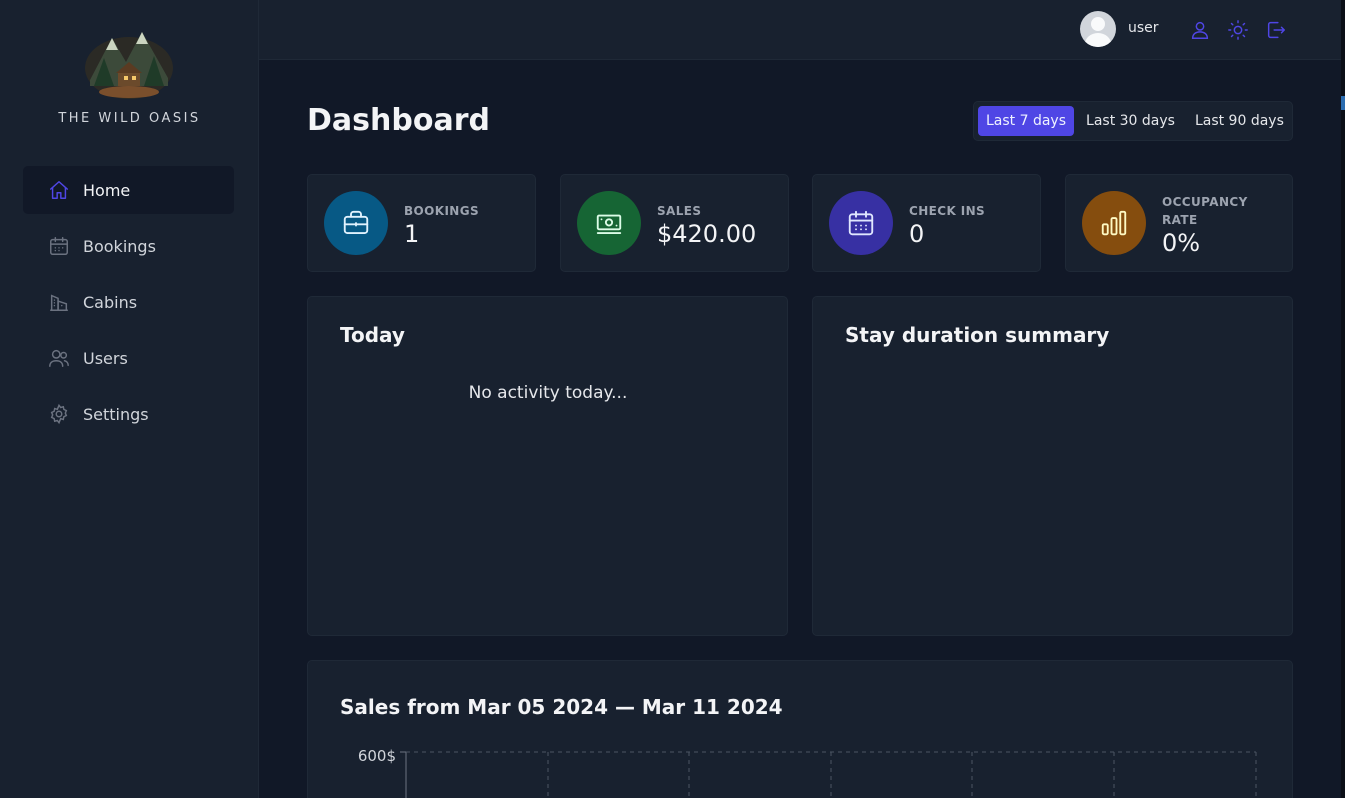  What do you see at coordinates (59, 246) in the screenshot?
I see `calendar-icon` at bounding box center [59, 246].